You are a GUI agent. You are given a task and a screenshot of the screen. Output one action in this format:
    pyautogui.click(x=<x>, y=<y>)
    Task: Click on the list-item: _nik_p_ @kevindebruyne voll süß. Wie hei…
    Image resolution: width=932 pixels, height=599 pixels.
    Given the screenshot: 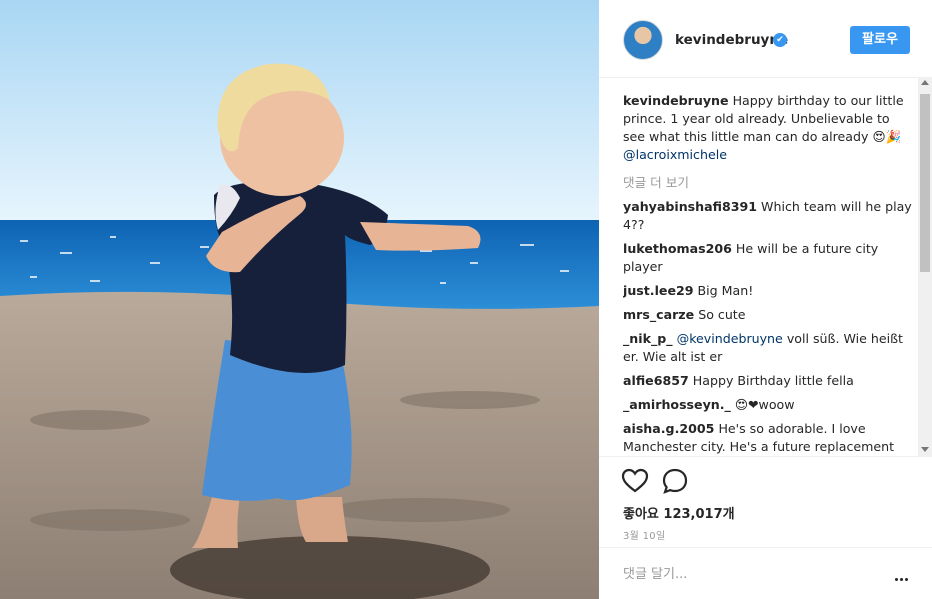 What is the action you would take?
    pyautogui.click(x=768, y=348)
    